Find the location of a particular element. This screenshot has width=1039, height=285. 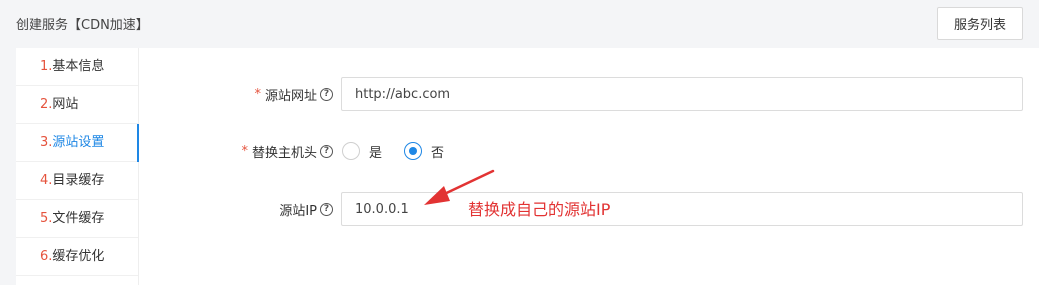

step-label: 文件缓存 is located at coordinates (78, 218).